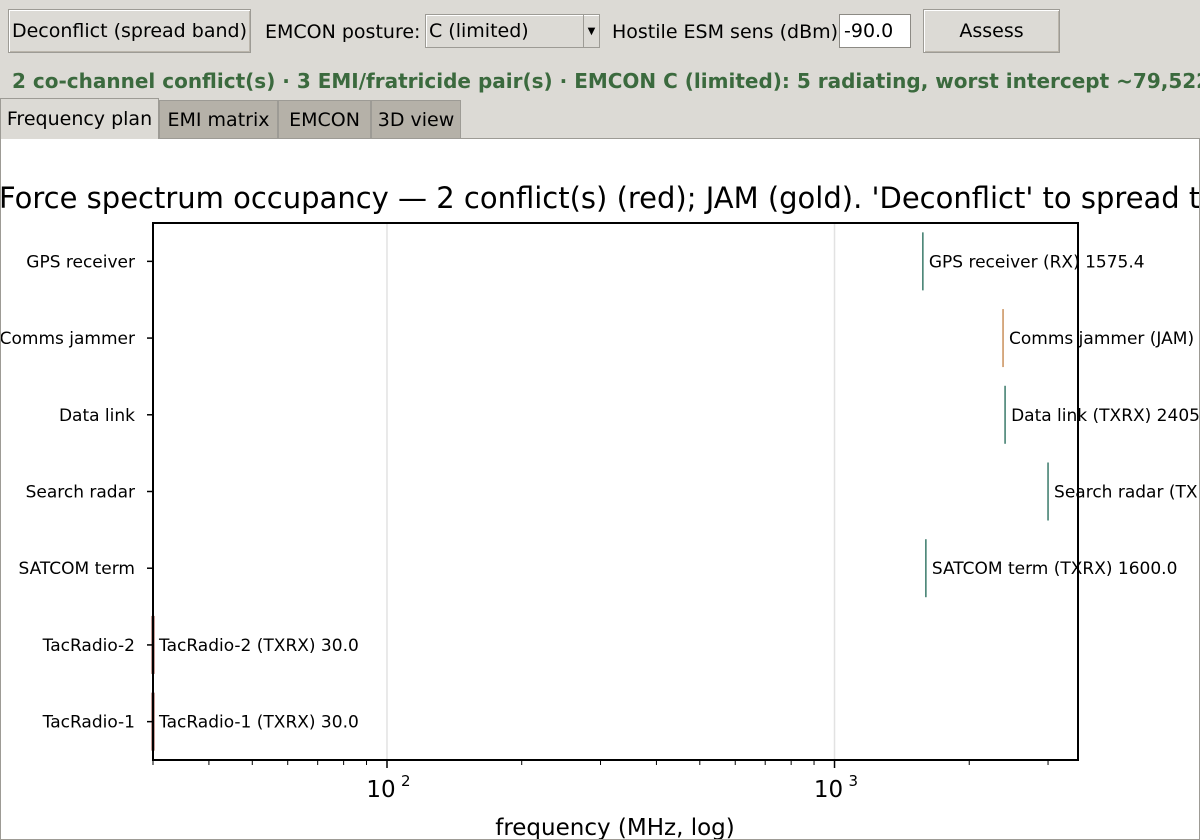 The image size is (1200, 840). I want to click on y-tick-label: TacRadio-2, so click(88, 646).